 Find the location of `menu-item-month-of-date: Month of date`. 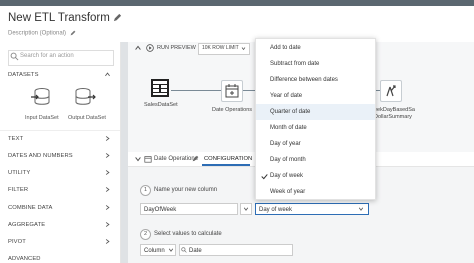

menu-item-month-of-date: Month of date is located at coordinates (288, 128).